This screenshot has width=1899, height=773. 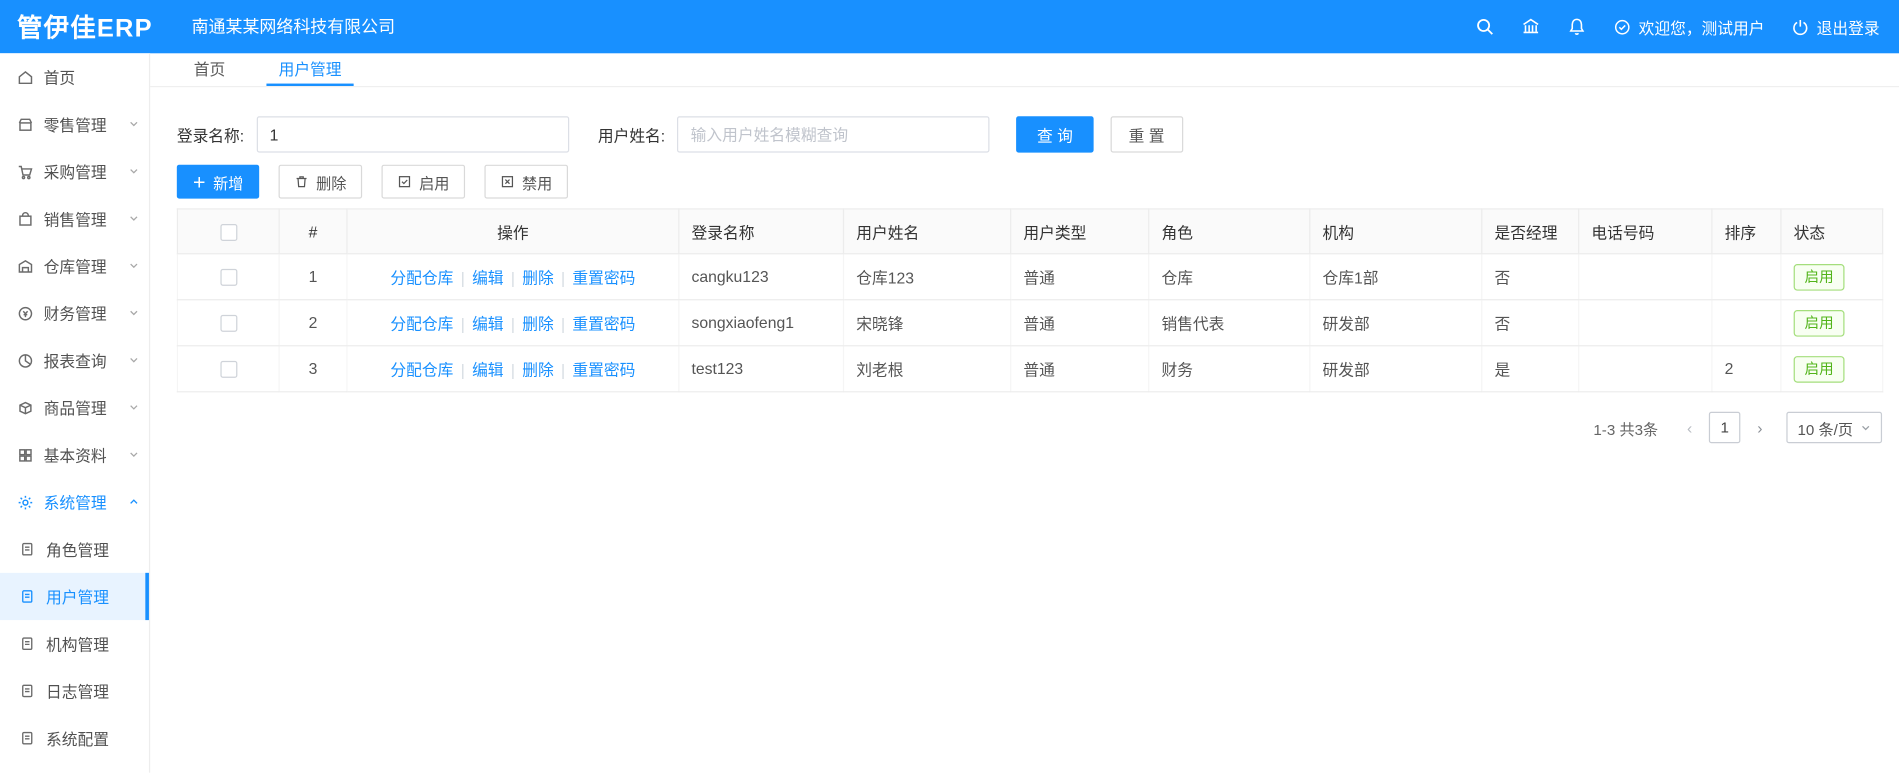 I want to click on sidebar-item-home: 首页, so click(x=74, y=76).